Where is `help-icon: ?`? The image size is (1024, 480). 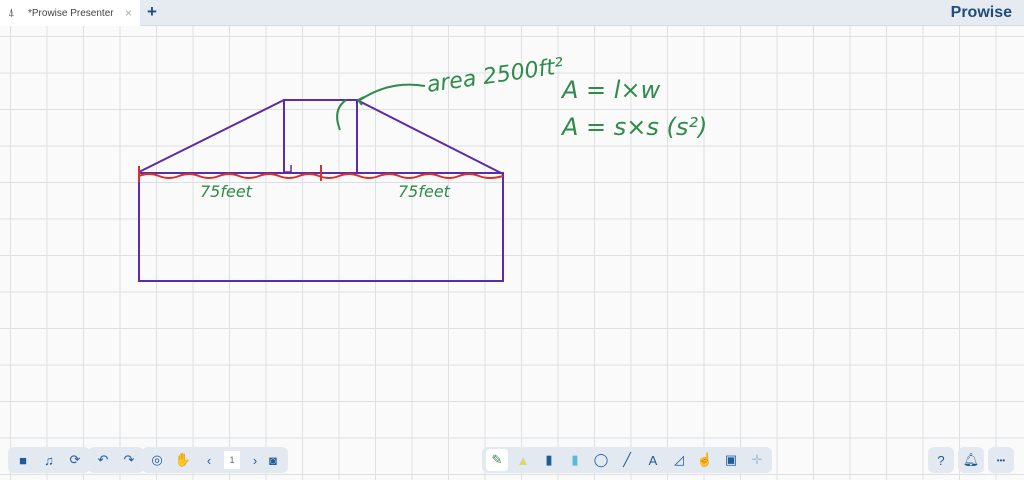 help-icon: ? is located at coordinates (941, 460).